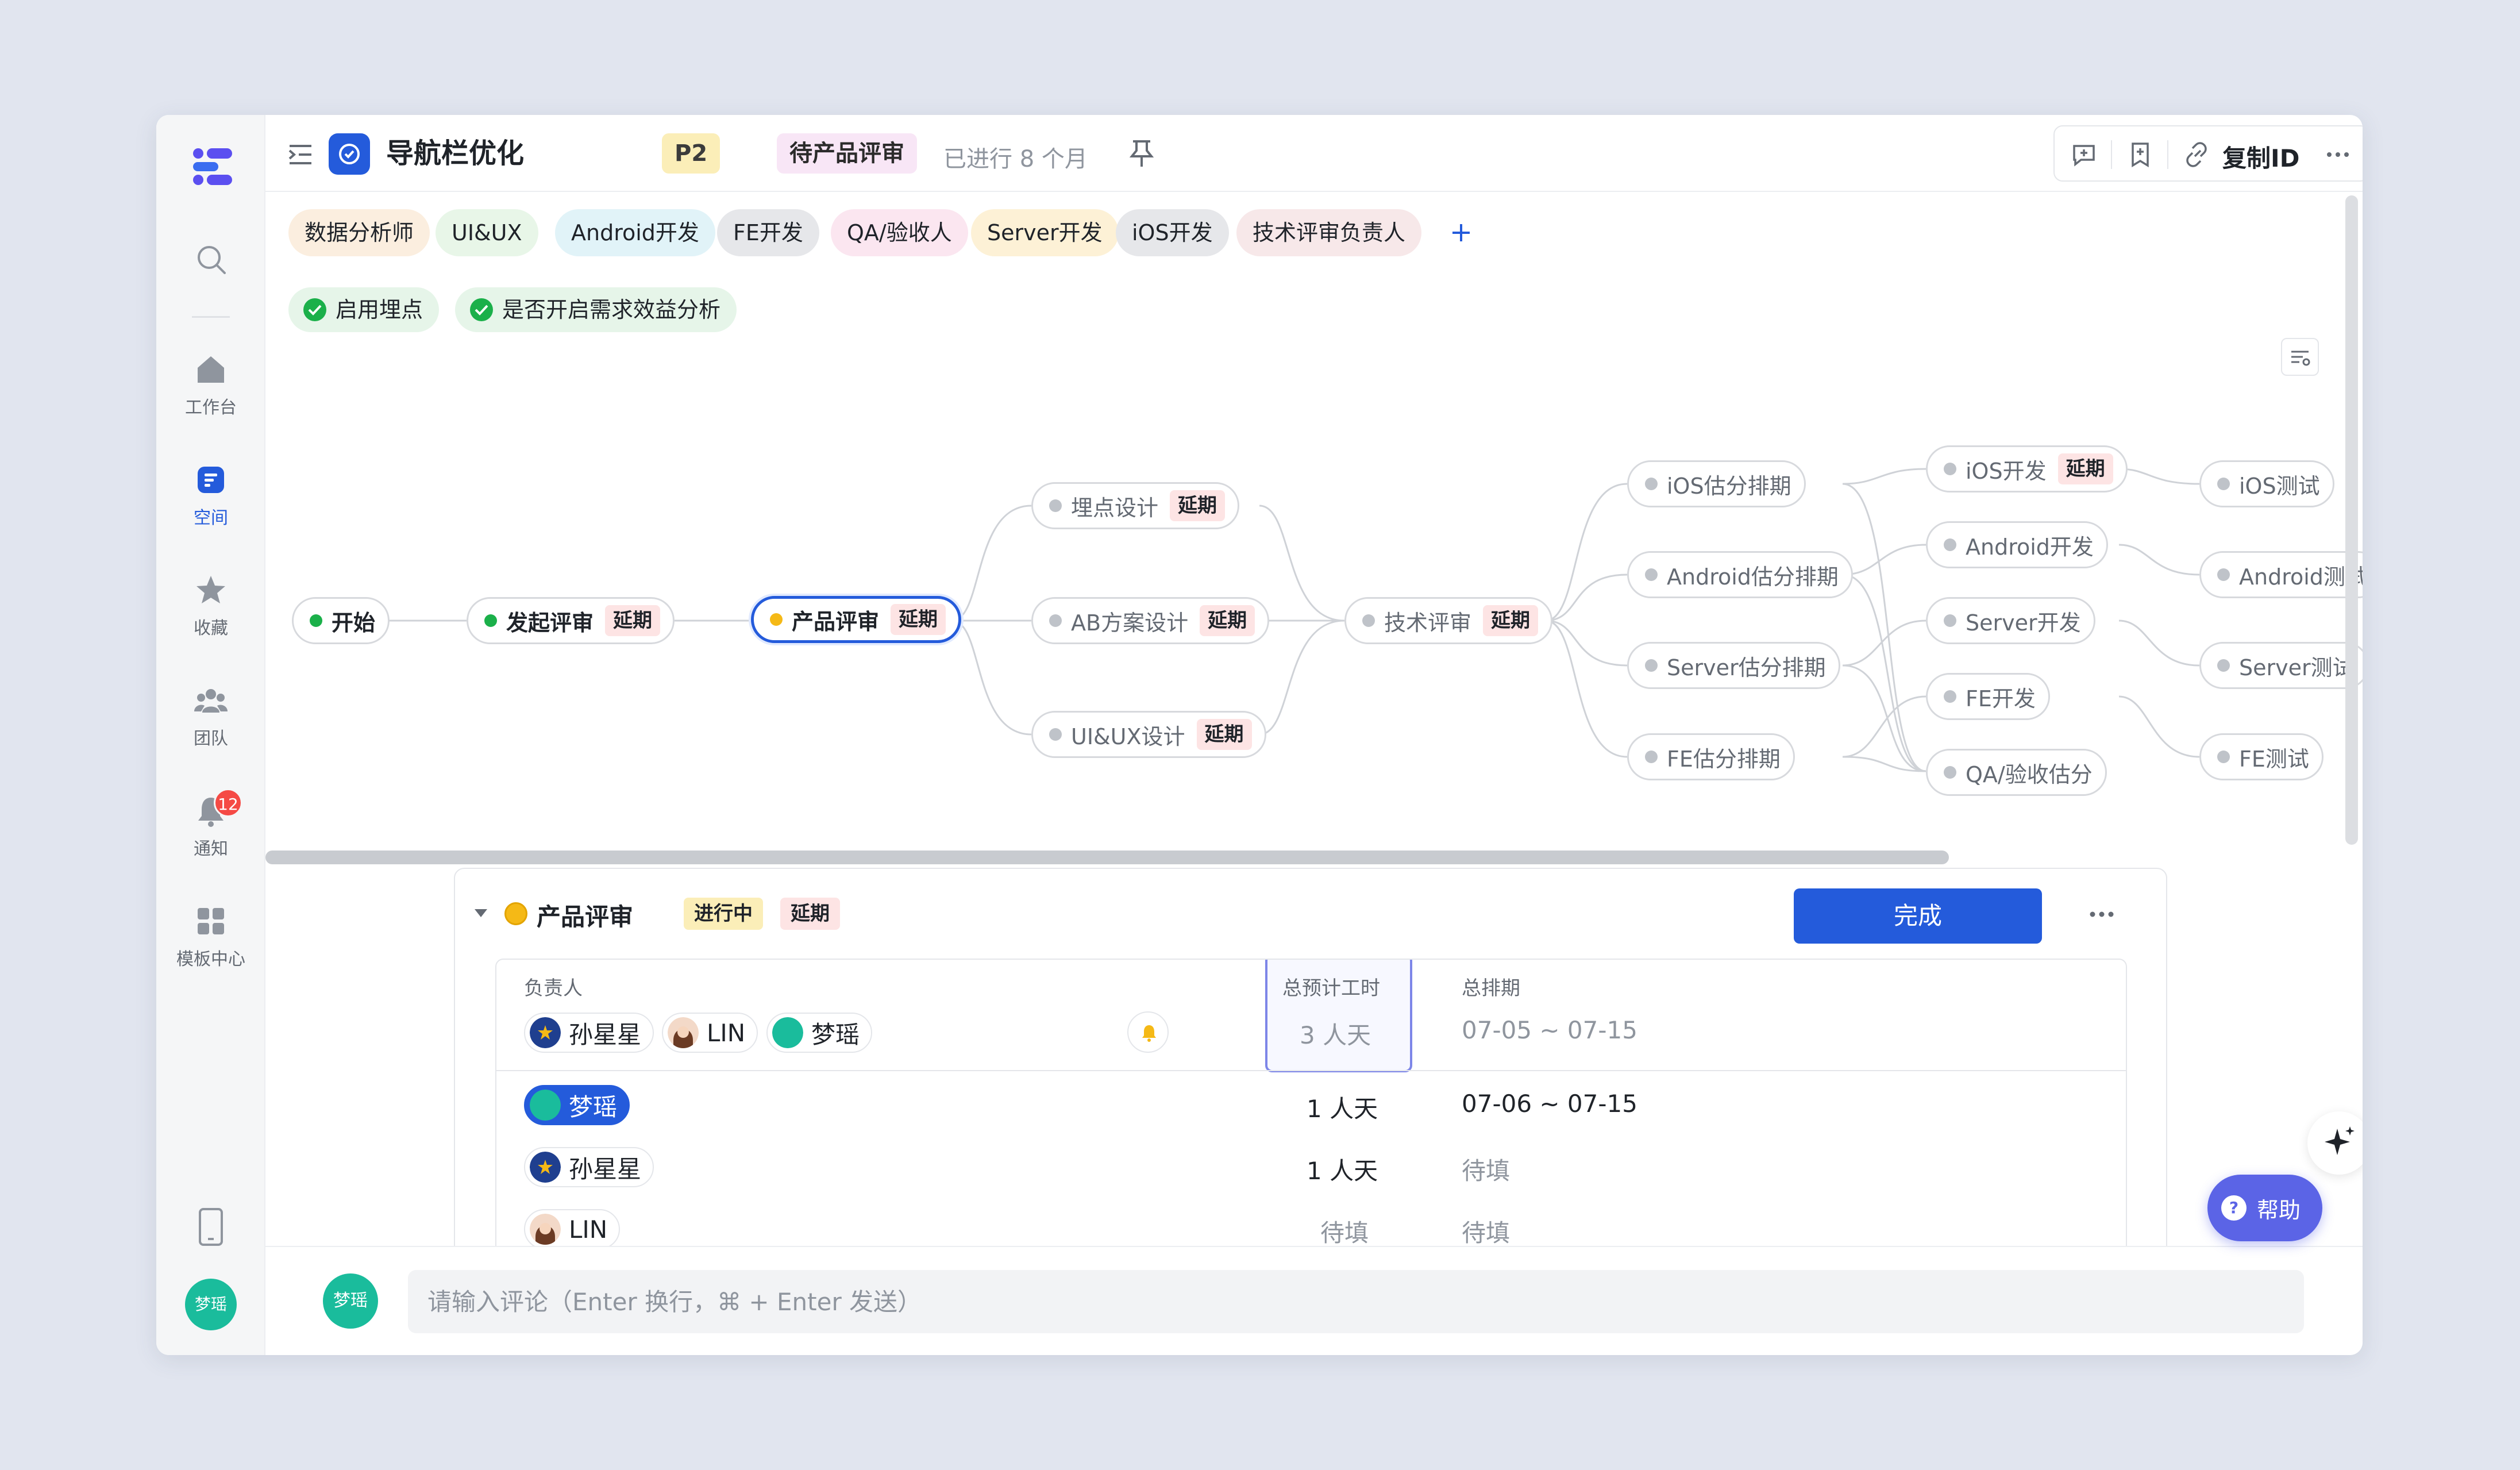 This screenshot has height=1470, width=2520. I want to click on collapse-chevron-icon, so click(481, 913).